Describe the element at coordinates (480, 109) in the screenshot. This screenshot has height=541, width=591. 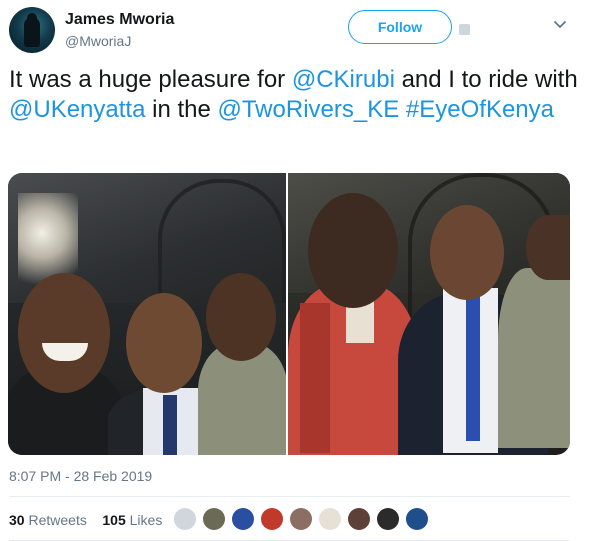
I see `hashtag-link: #EyeOfKenya` at that location.